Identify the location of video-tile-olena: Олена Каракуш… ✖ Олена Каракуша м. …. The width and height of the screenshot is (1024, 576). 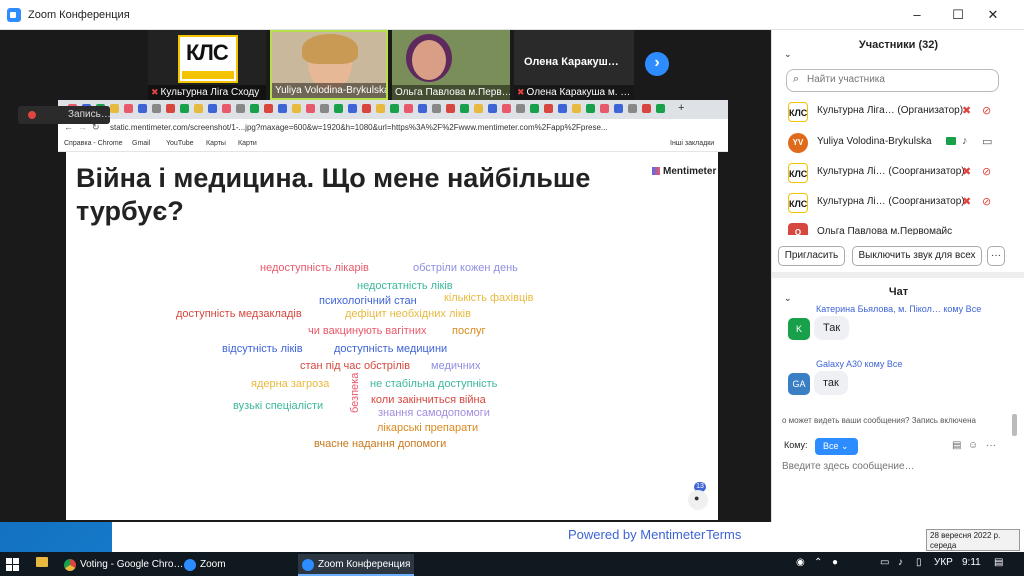
(574, 65).